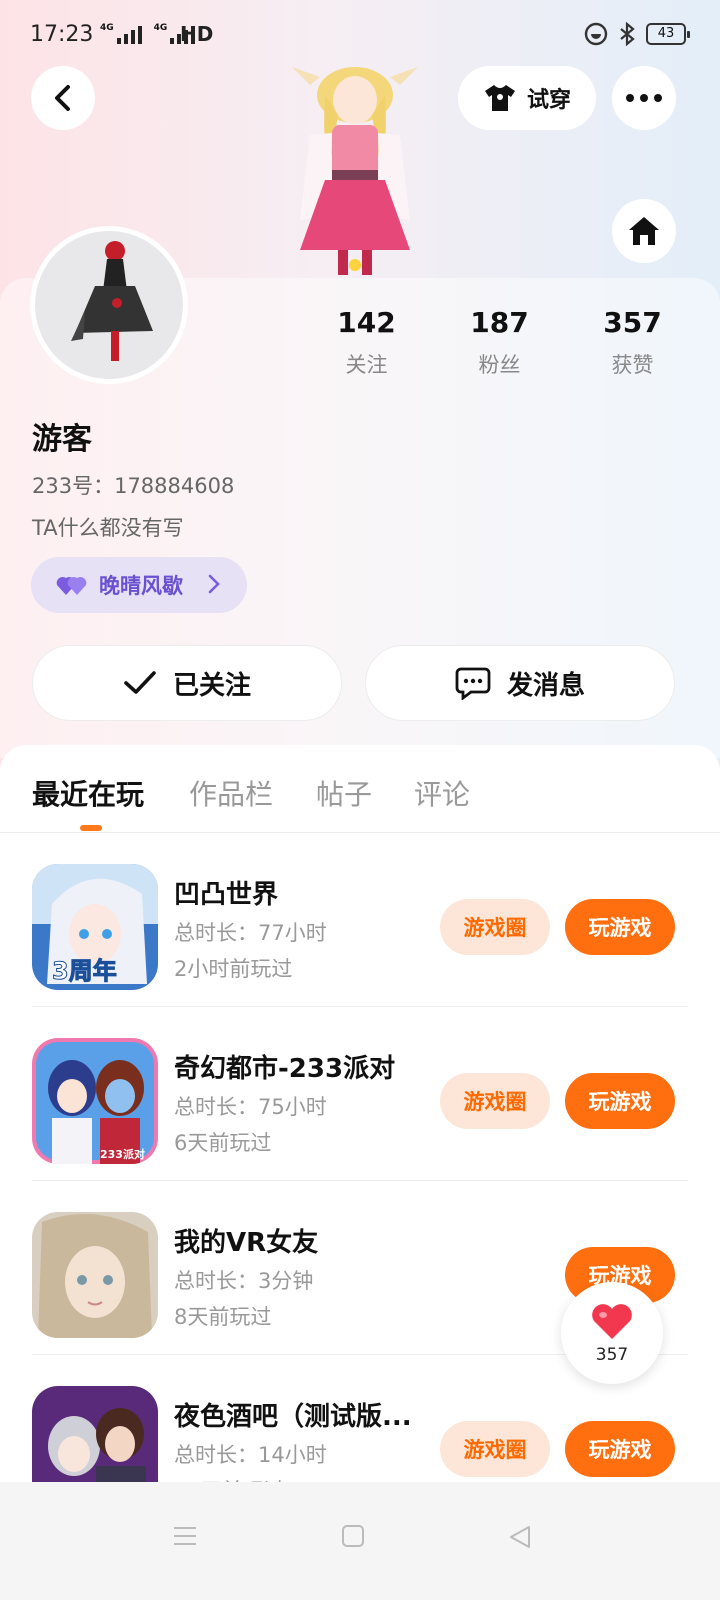 This screenshot has height=1600, width=720. What do you see at coordinates (545, 685) in the screenshot?
I see `message-label: 发消息` at bounding box center [545, 685].